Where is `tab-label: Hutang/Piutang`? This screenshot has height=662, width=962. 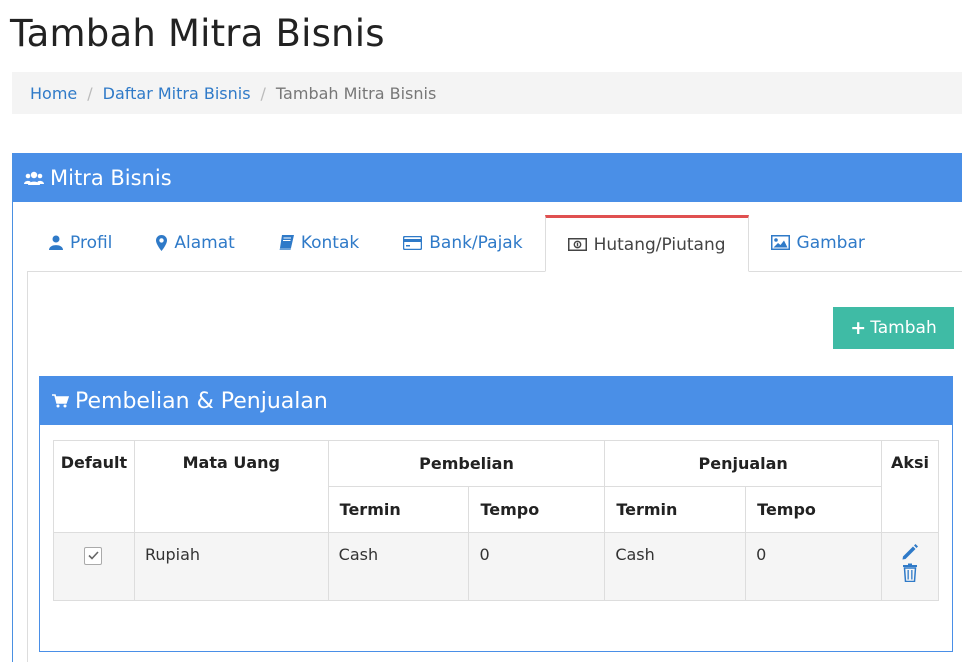 tab-label: Hutang/Piutang is located at coordinates (659, 244).